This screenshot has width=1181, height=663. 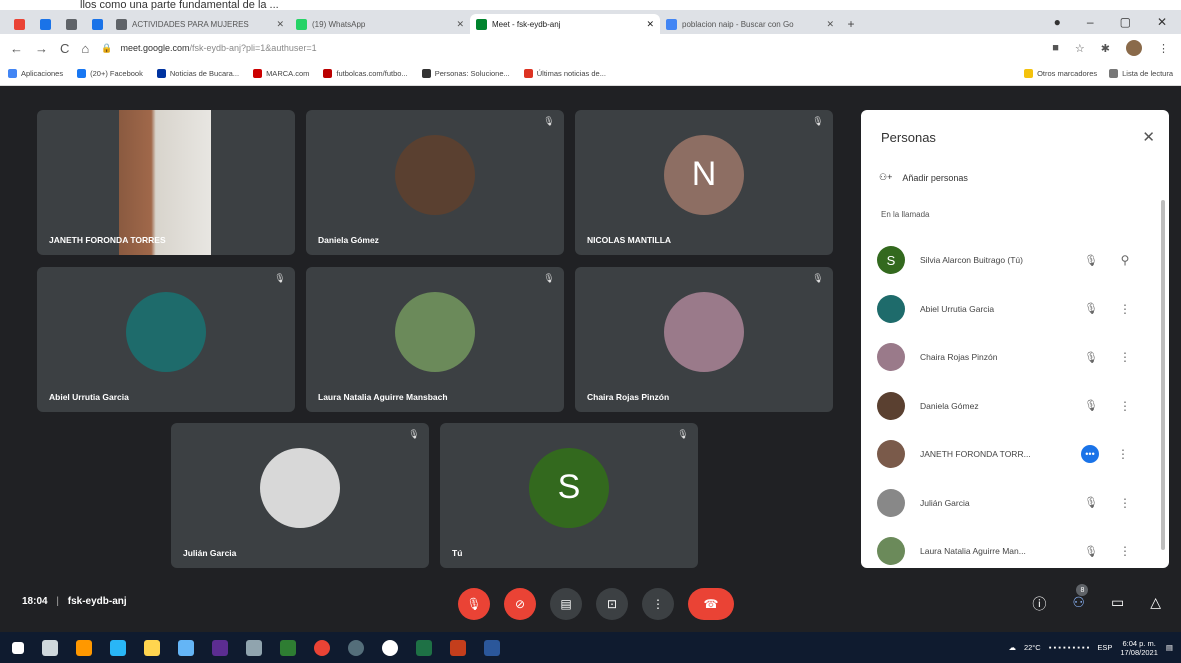 I want to click on back-button: ←, so click(x=16, y=48).